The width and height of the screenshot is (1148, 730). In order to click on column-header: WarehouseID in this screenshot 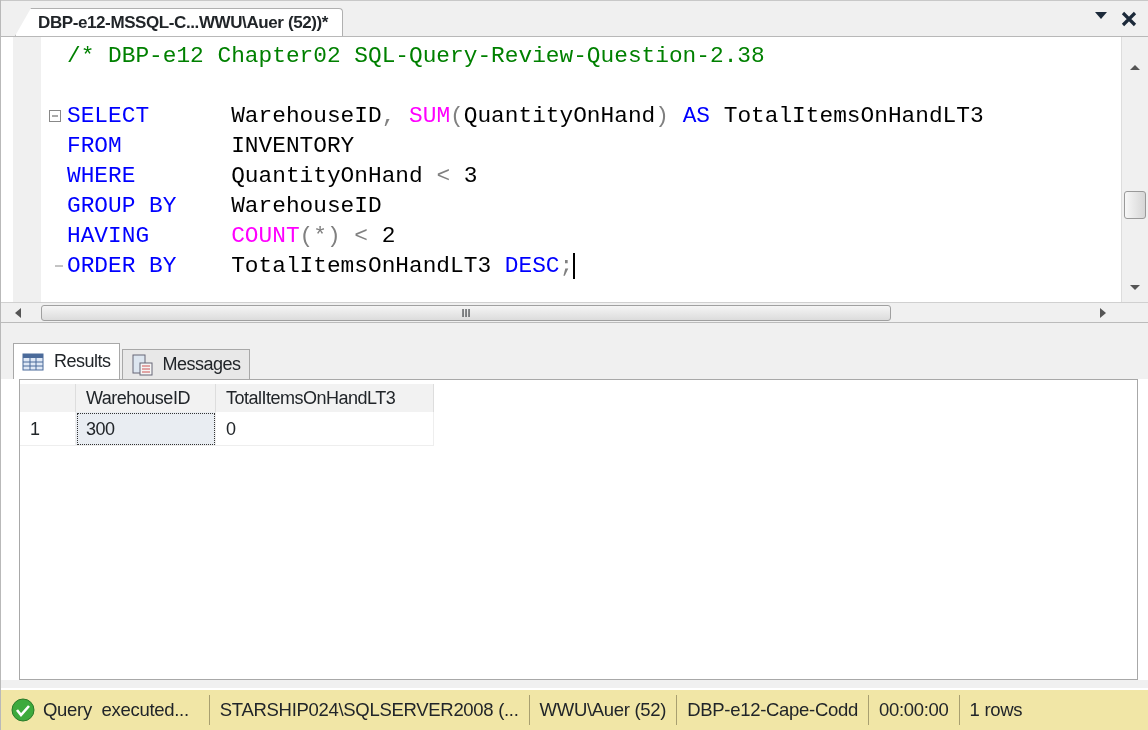, I will do `click(146, 398)`.